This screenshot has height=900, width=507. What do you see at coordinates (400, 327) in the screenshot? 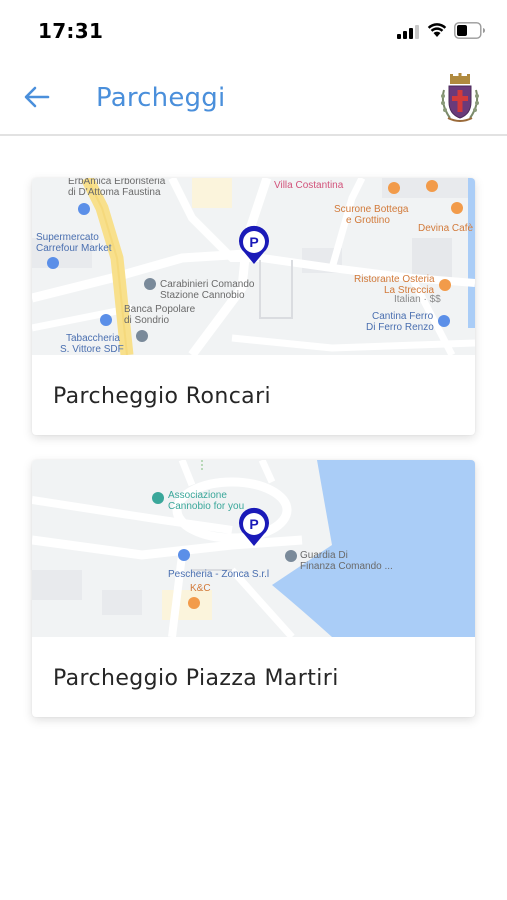
I see `map-label-ferro-renzo: Di Ferro Renzo` at bounding box center [400, 327].